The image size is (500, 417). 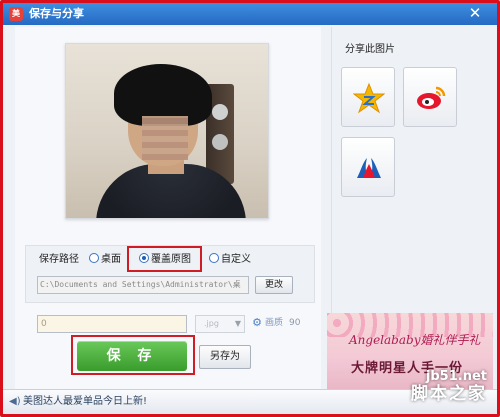 I want to click on title-bar: 美 保存与分享 ✕, so click(x=250, y=14).